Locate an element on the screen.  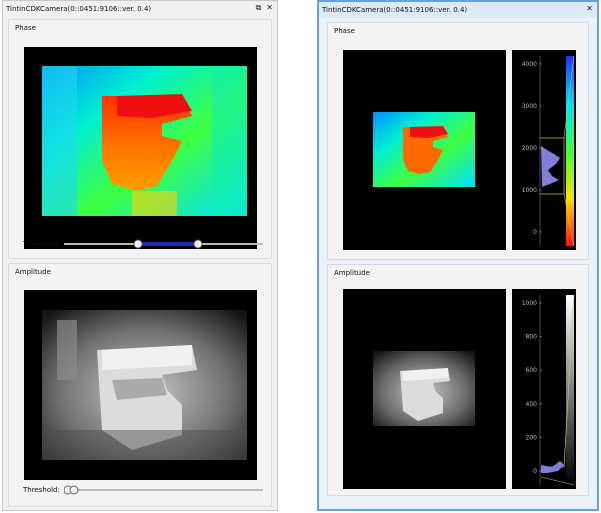
left-amplitude-threshold-row: Threshold: is located at coordinates (143, 490).